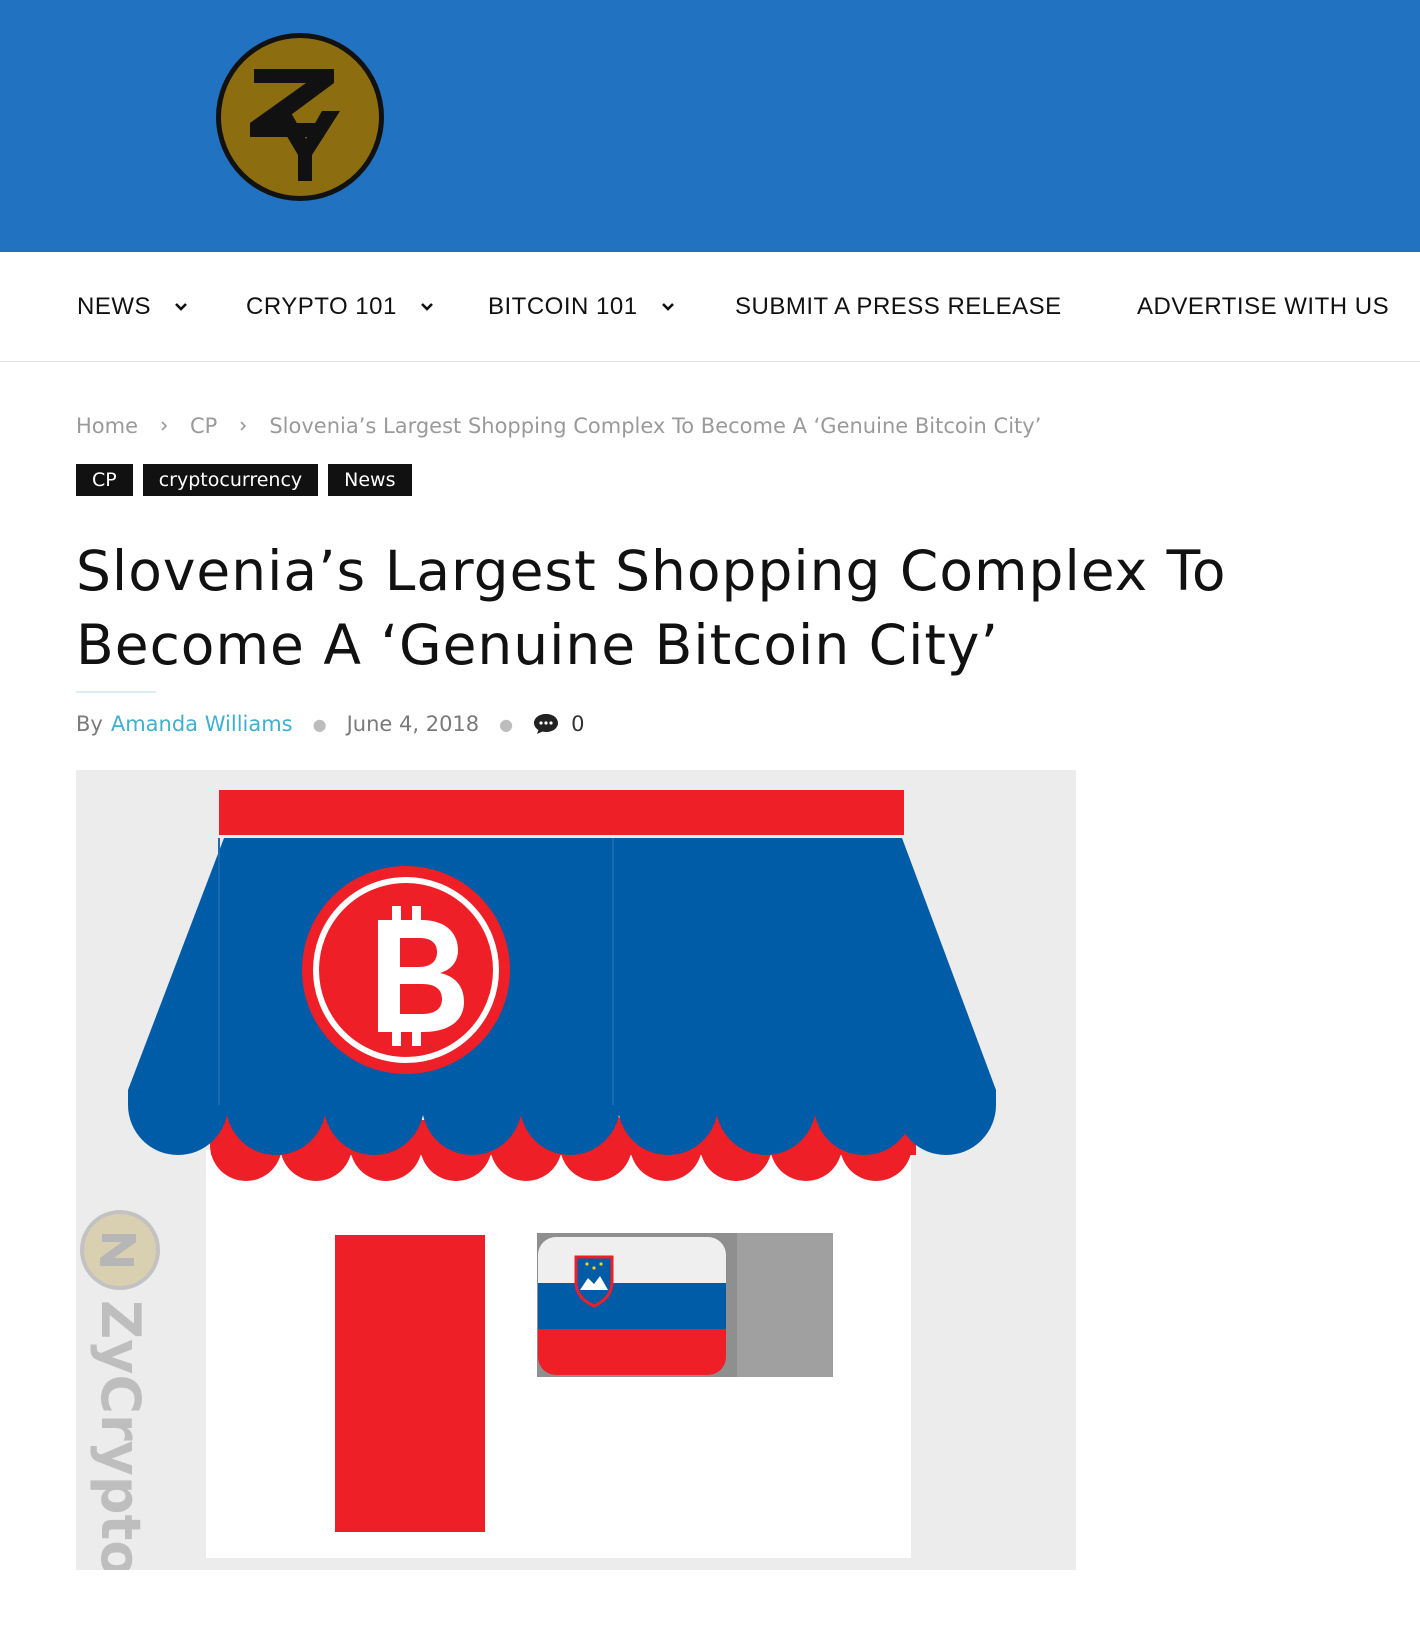 This screenshot has height=1626, width=1420. Describe the element at coordinates (321, 306) in the screenshot. I see `nav-item-label: CRYPTO 101` at that location.